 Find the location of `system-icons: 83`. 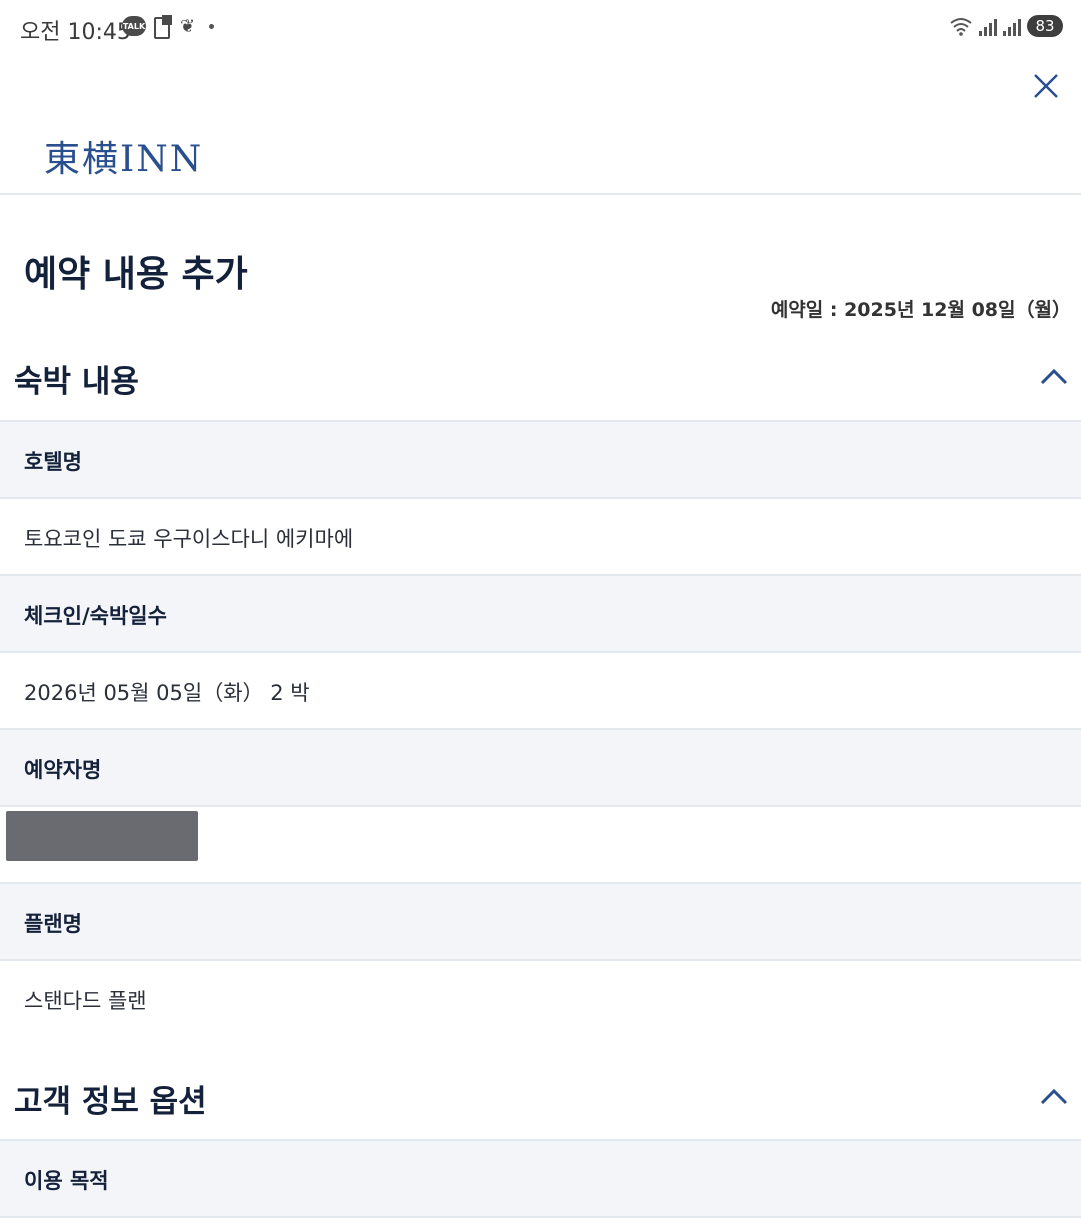

system-icons: 83 is located at coordinates (1006, 26).